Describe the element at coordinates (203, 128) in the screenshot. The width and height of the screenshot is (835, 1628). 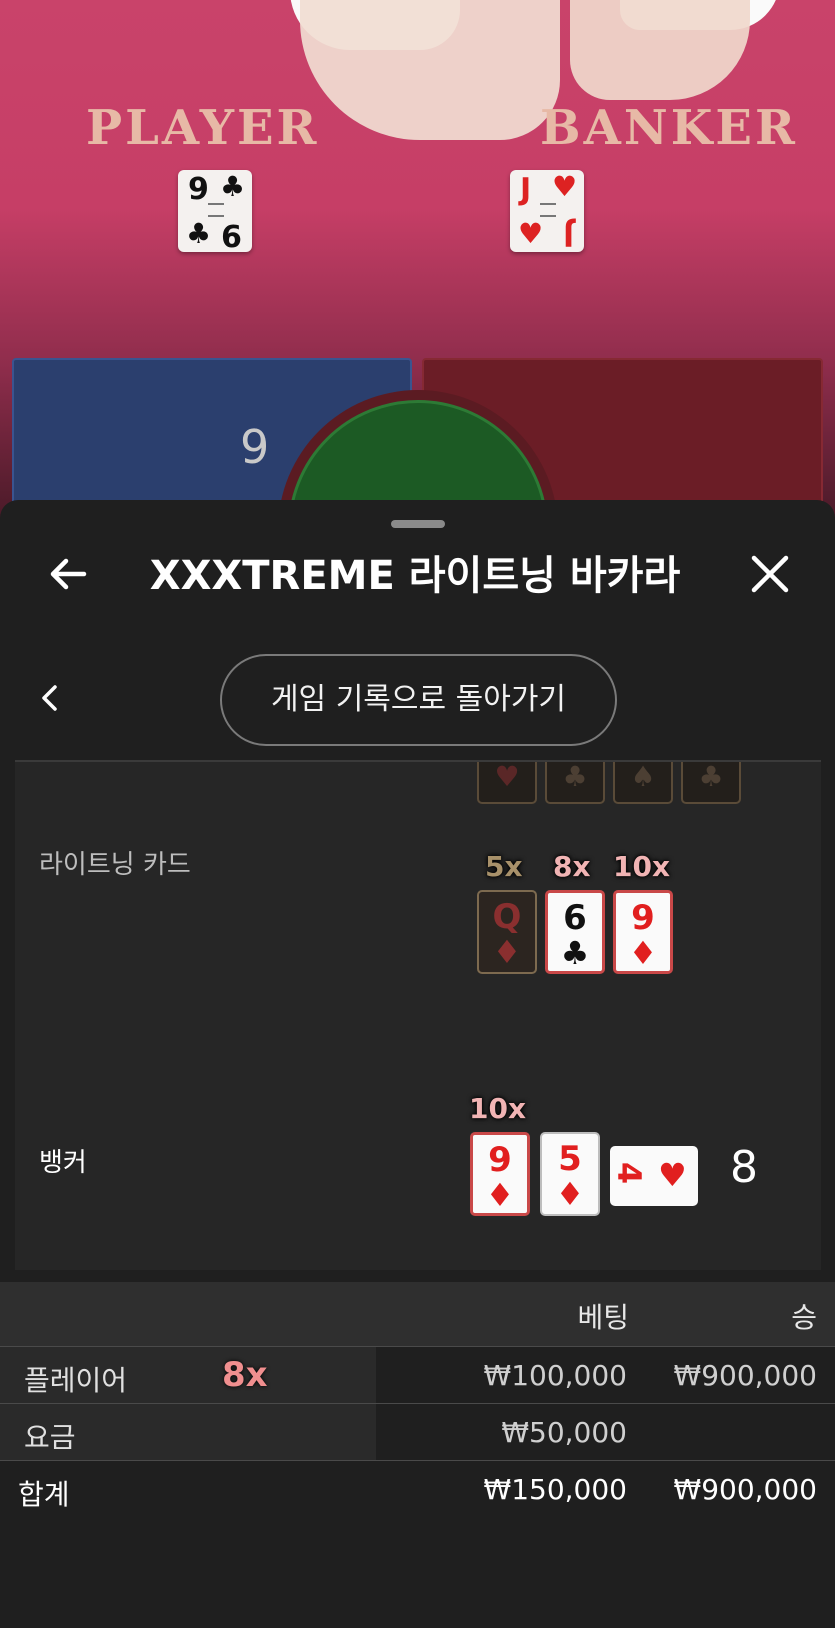
I see `table-player-label: PLAYER` at that location.